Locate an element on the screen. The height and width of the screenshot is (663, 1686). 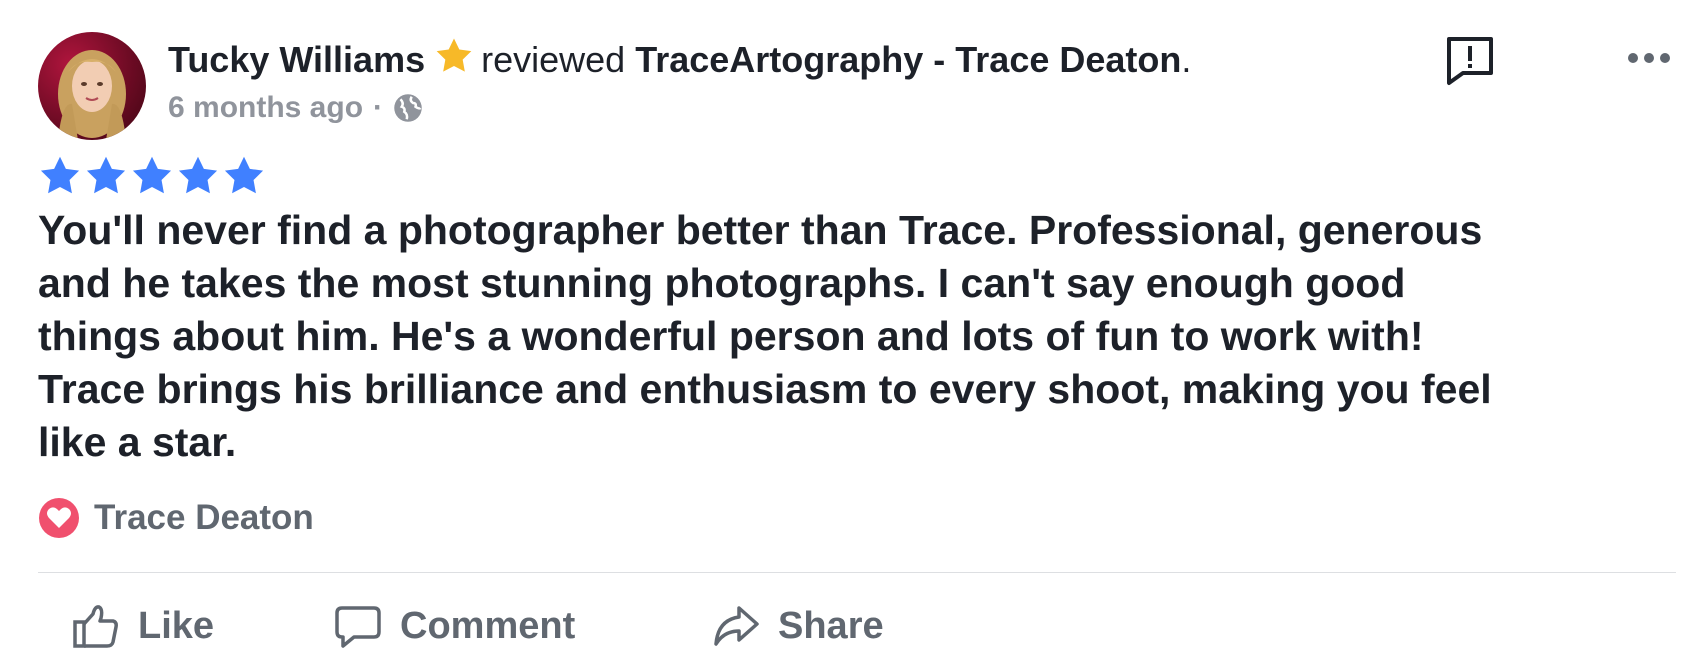
review-text-line: like a star. is located at coordinates (137, 442).